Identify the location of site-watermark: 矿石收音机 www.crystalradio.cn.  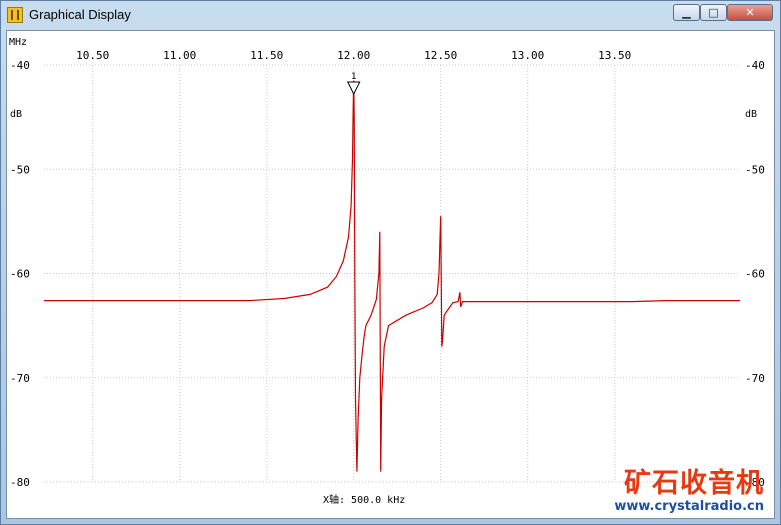
(689, 491).